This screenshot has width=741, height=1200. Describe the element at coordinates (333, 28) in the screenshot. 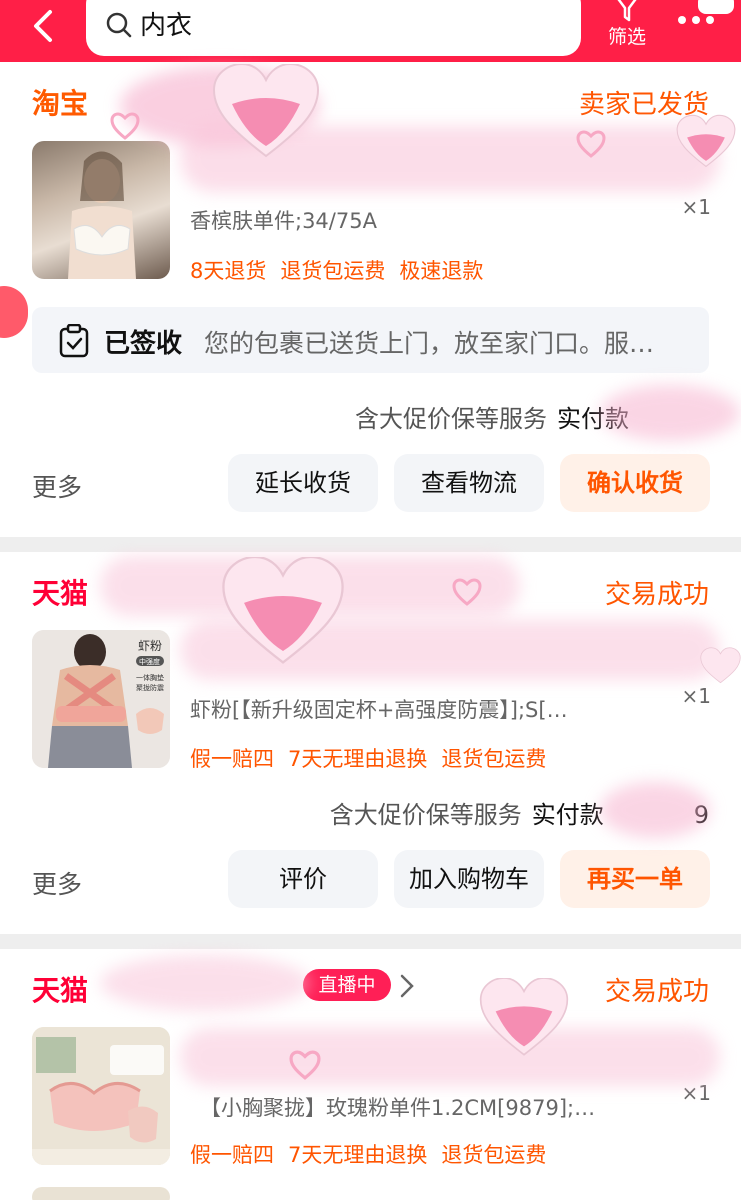

I see `search-input: 内衣` at that location.